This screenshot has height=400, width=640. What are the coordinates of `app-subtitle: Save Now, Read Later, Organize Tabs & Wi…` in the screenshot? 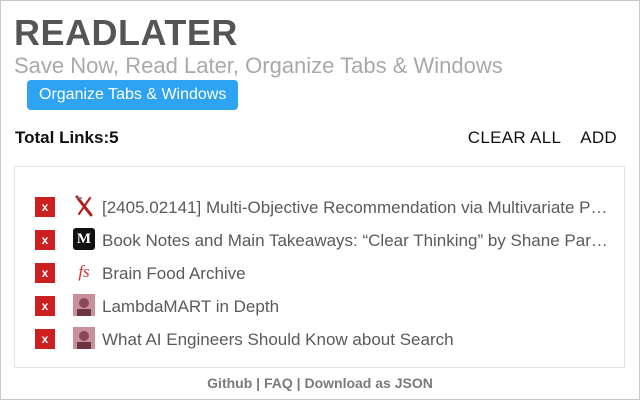 It's located at (258, 65).